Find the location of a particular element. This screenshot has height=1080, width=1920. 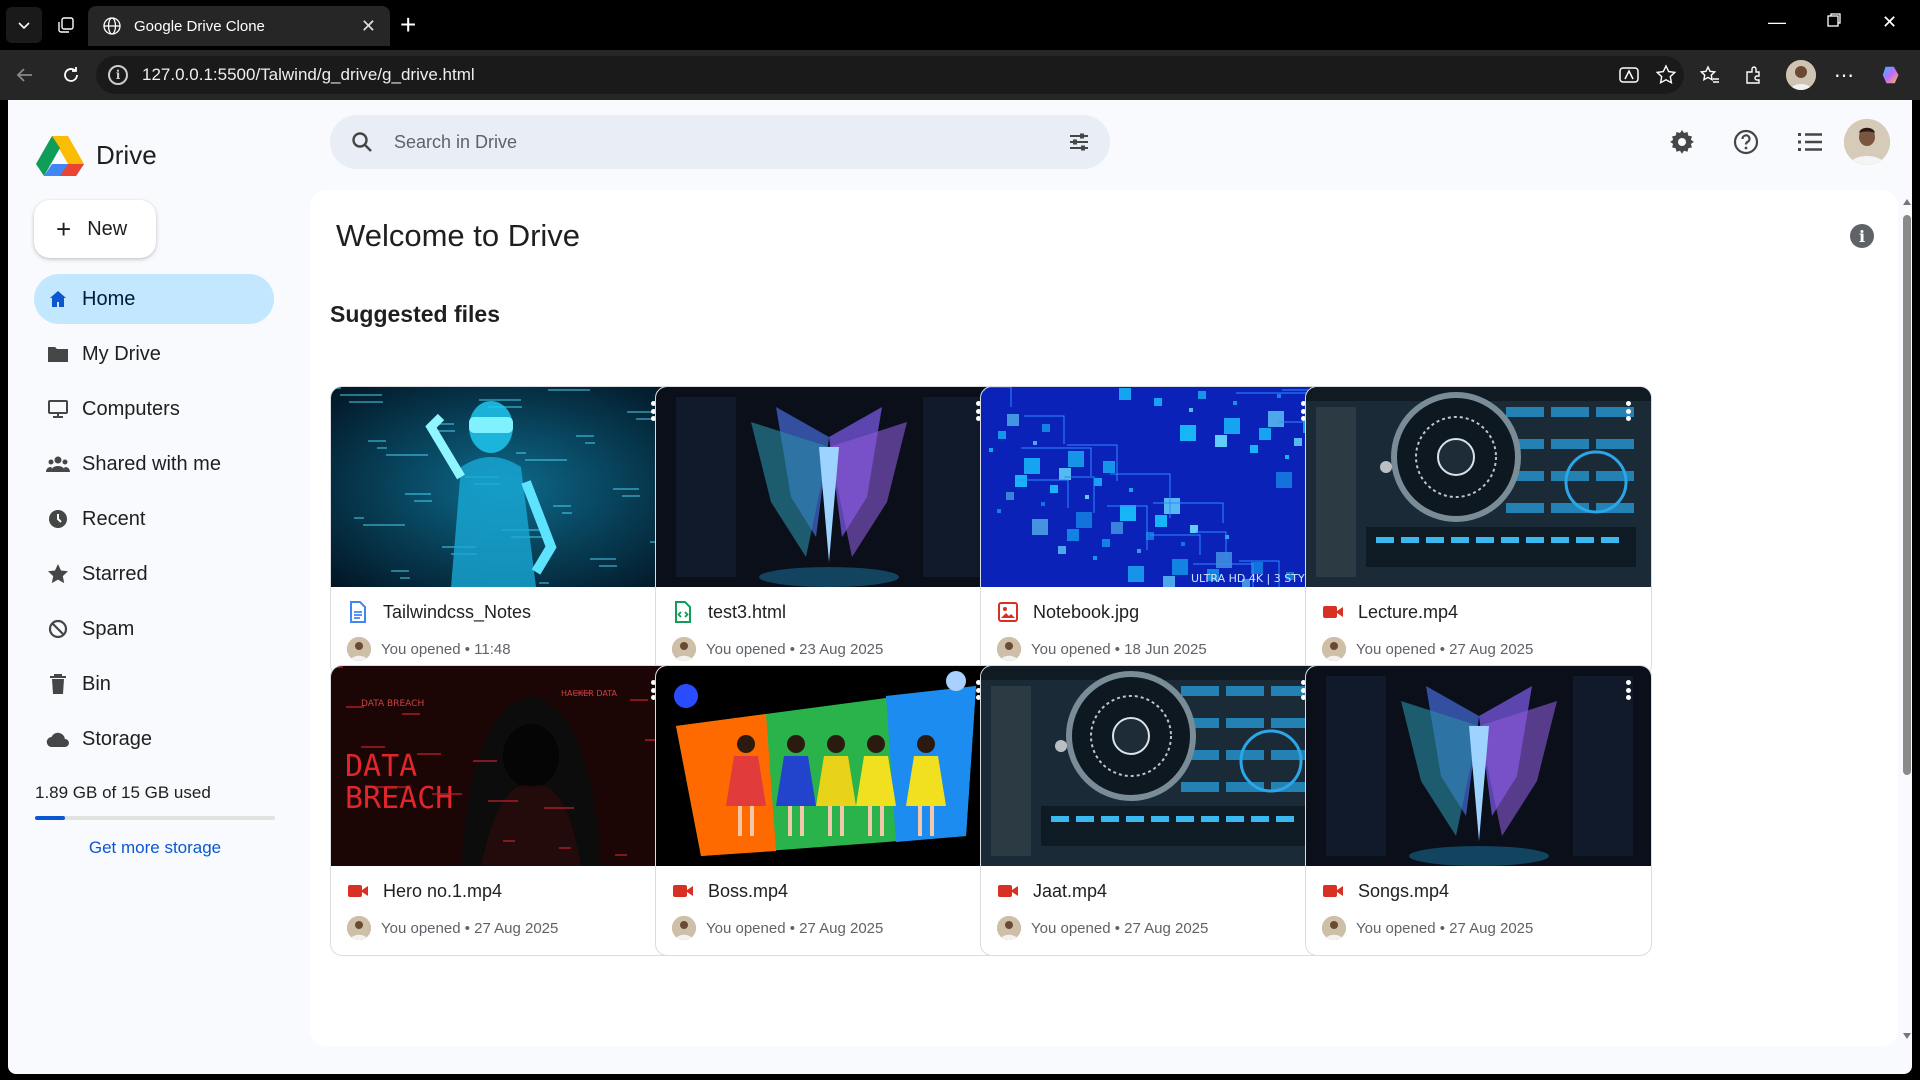

reload-button is located at coordinates (71, 75).